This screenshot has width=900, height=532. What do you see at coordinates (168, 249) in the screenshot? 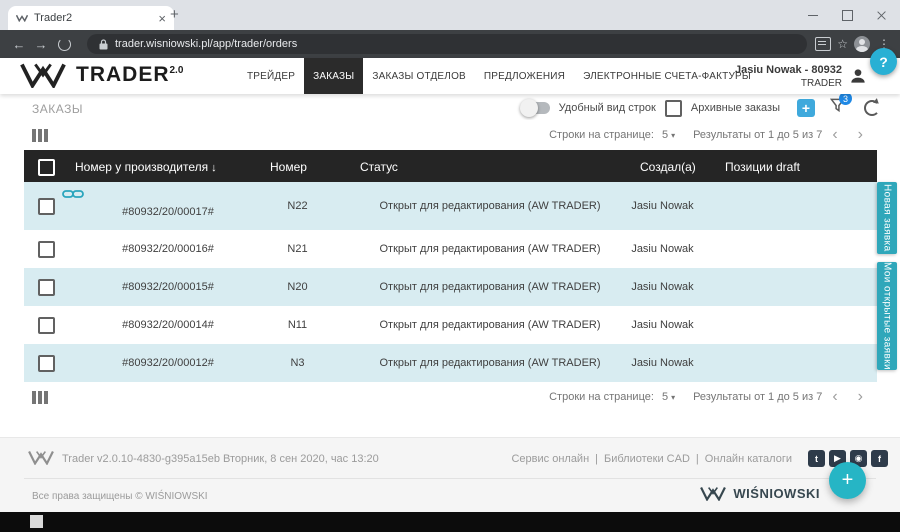
I see `cell-manufacturer-no: #80932/20/00016#` at bounding box center [168, 249].